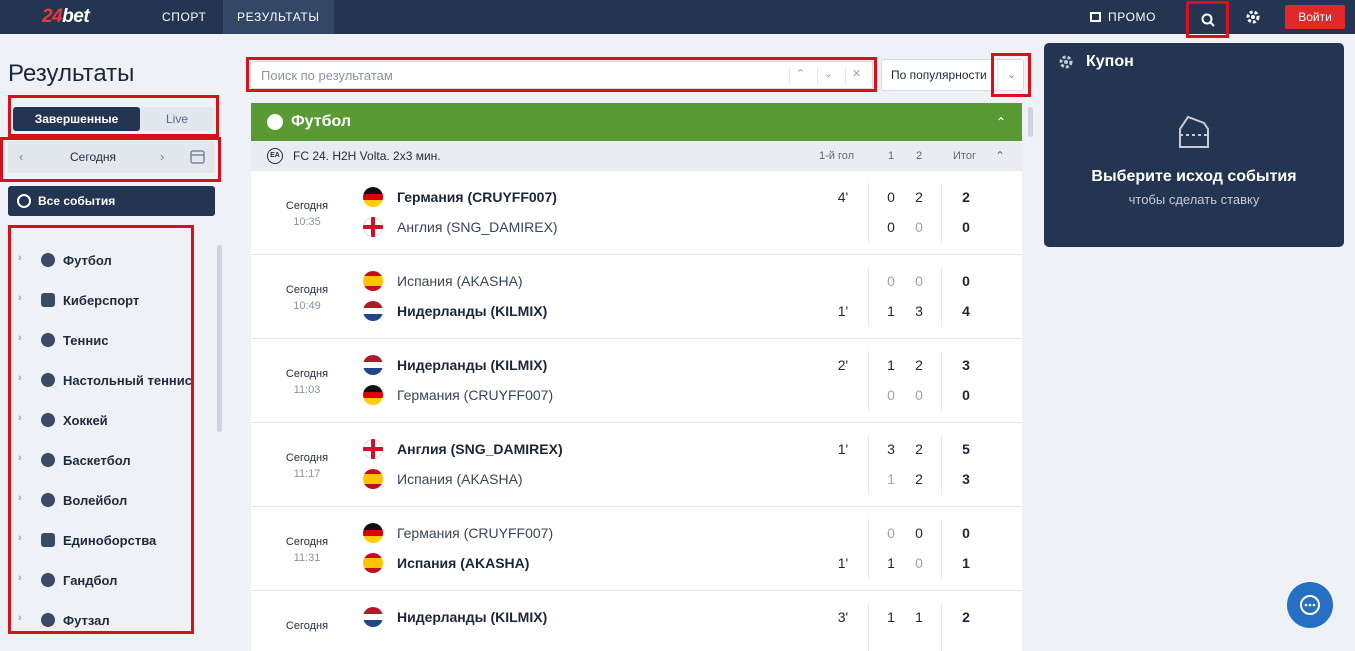  What do you see at coordinates (477, 197) in the screenshot?
I see `team-name: Германия (CRUYFF007)` at bounding box center [477, 197].